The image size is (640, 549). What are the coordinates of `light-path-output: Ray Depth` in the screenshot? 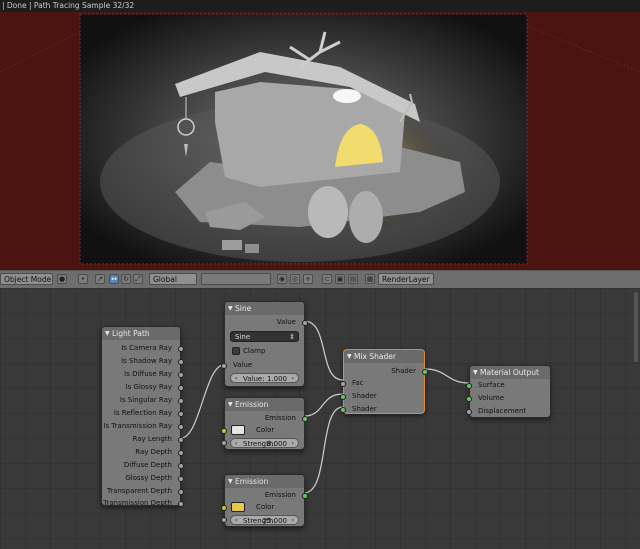 It's located at (153, 452).